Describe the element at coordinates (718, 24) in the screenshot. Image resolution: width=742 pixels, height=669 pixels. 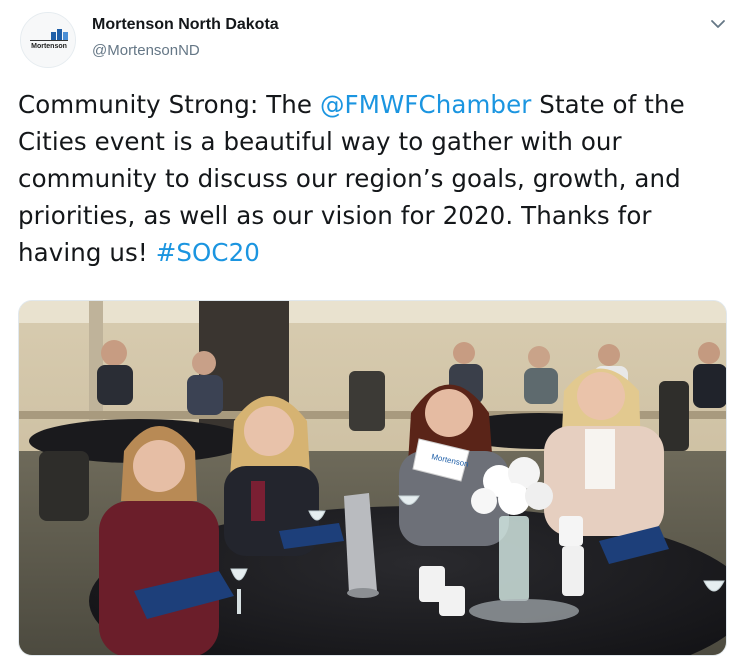
I see `chevron-down-icon` at that location.